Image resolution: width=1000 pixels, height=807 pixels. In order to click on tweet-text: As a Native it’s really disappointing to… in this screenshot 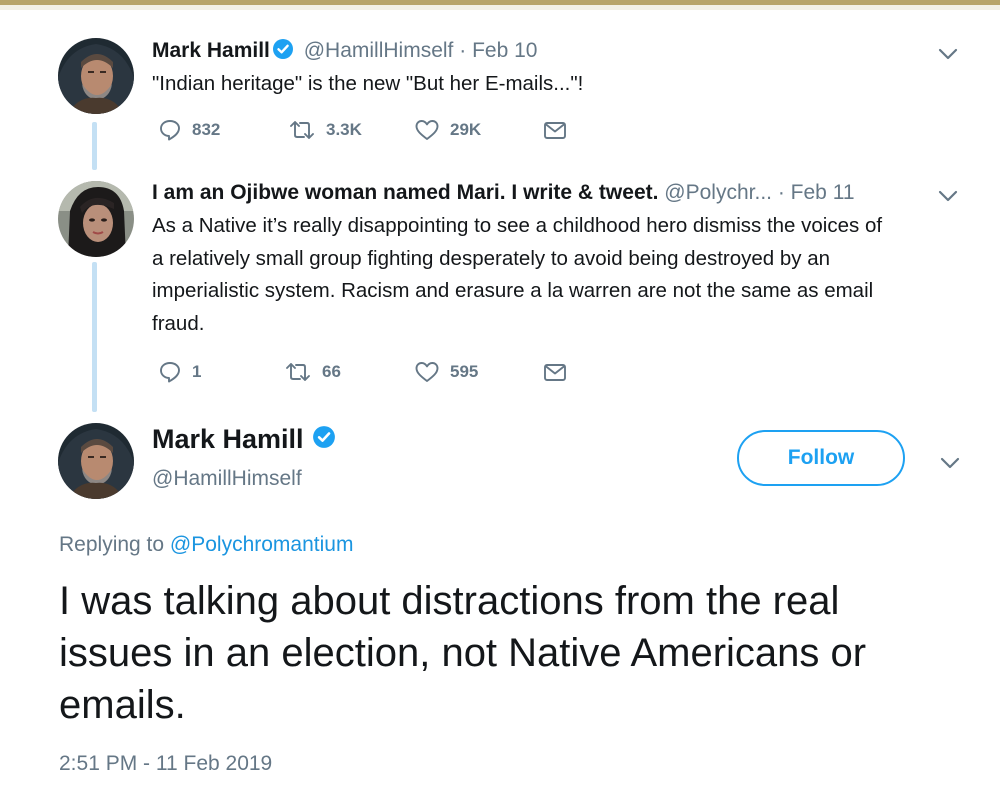, I will do `click(562, 275)`.